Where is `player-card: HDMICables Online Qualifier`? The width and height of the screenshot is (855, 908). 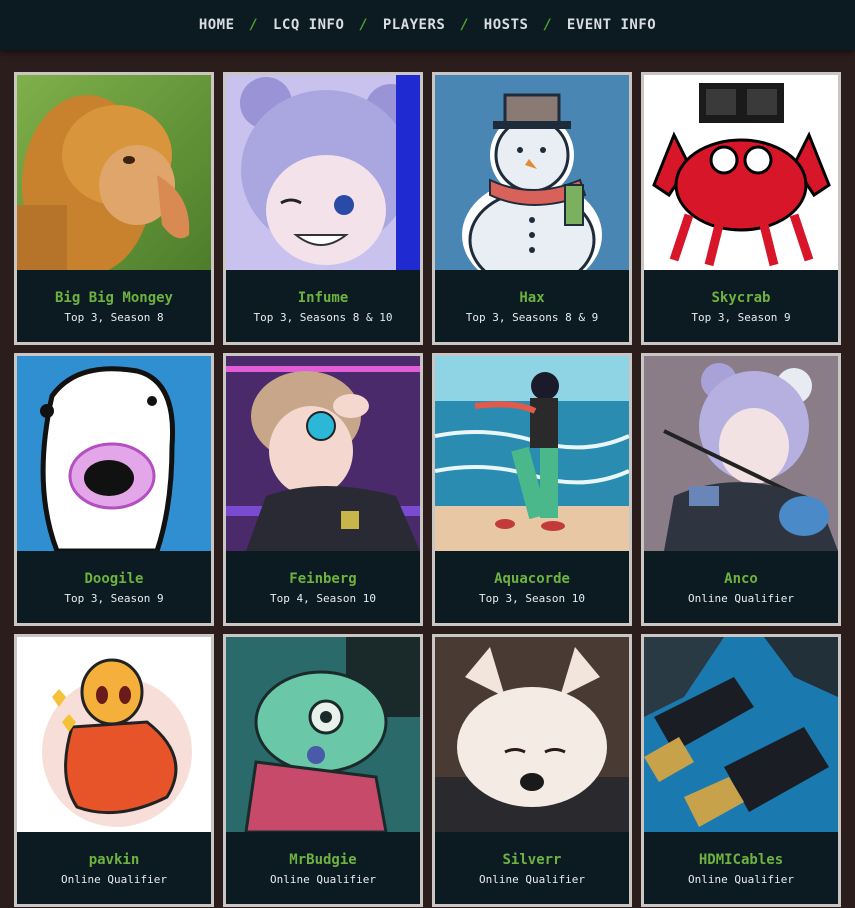
player-card: HDMICables Online Qualifier is located at coordinates (741, 770).